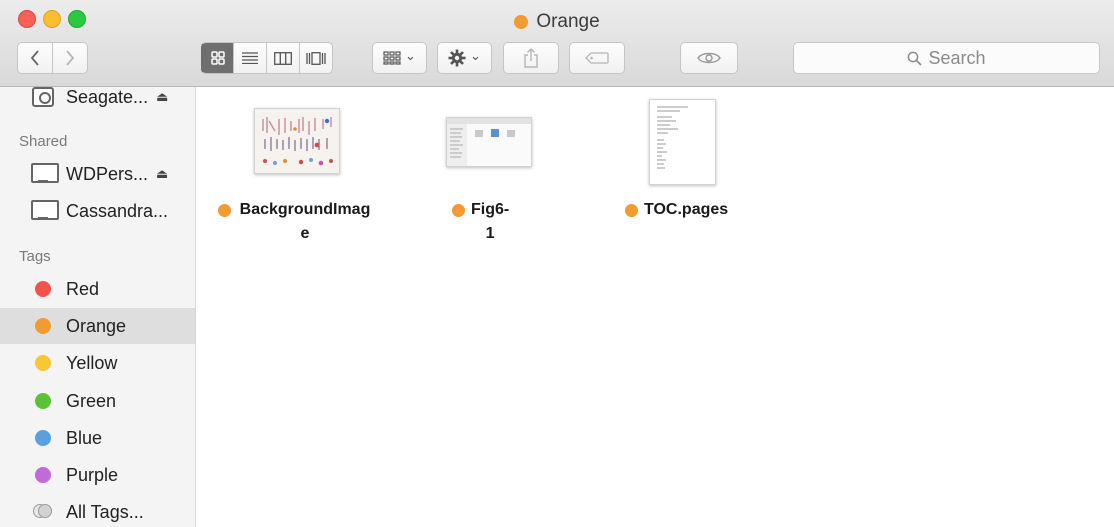 Image resolution: width=1114 pixels, height=527 pixels. I want to click on view-mode-selector, so click(267, 58).